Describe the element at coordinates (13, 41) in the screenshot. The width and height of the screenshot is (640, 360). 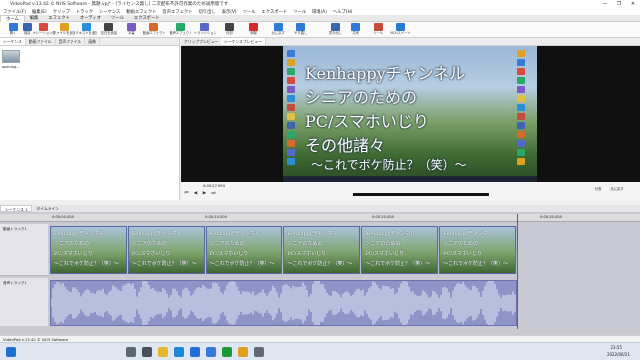
I see `tab-sequences: シーケンス` at that location.